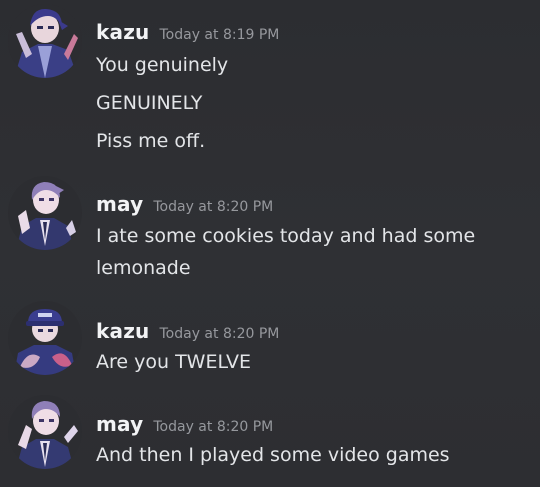  I want to click on message-text: lemonade, so click(143, 268).